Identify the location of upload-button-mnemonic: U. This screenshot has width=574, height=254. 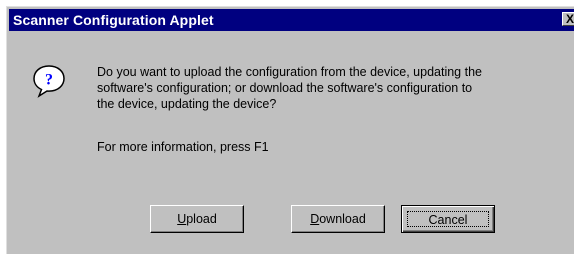
(182, 219).